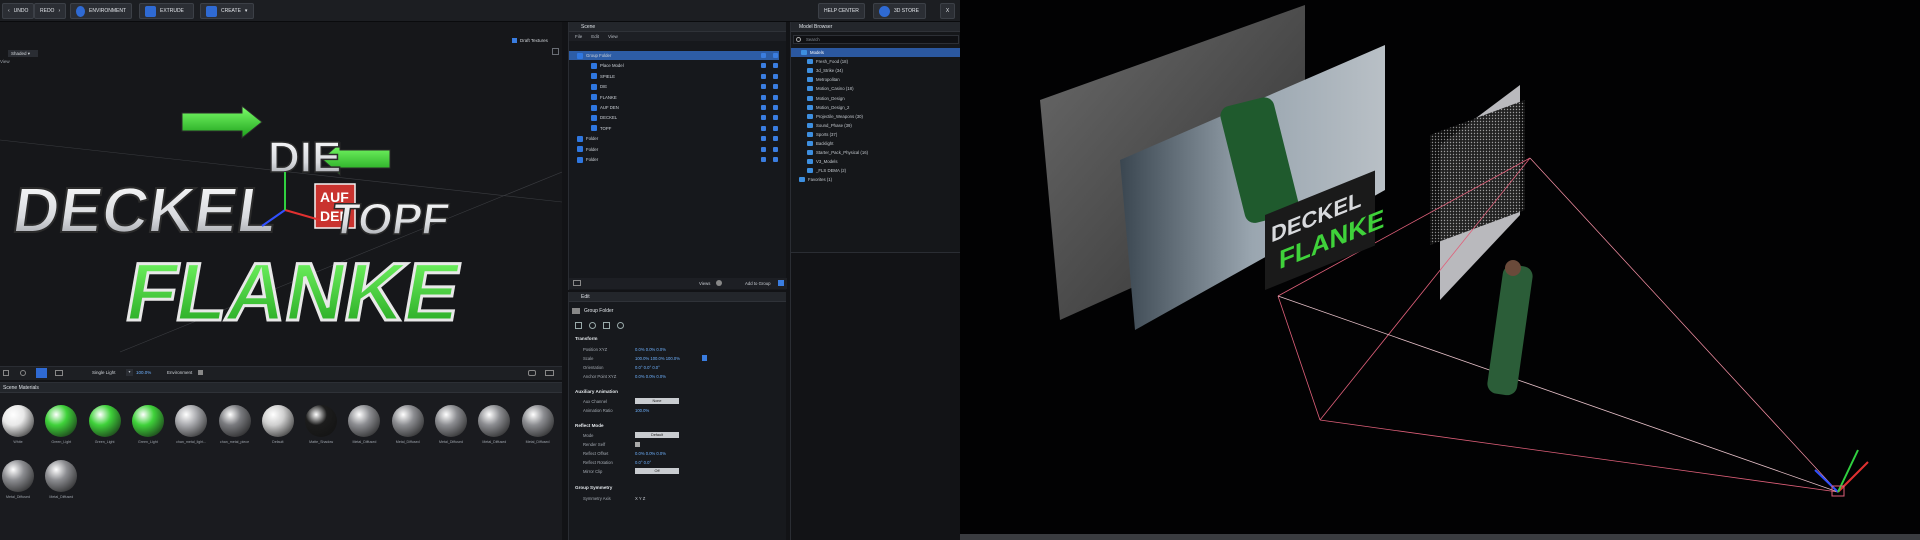  I want to click on aux-channel-dropdown: None, so click(657, 401).